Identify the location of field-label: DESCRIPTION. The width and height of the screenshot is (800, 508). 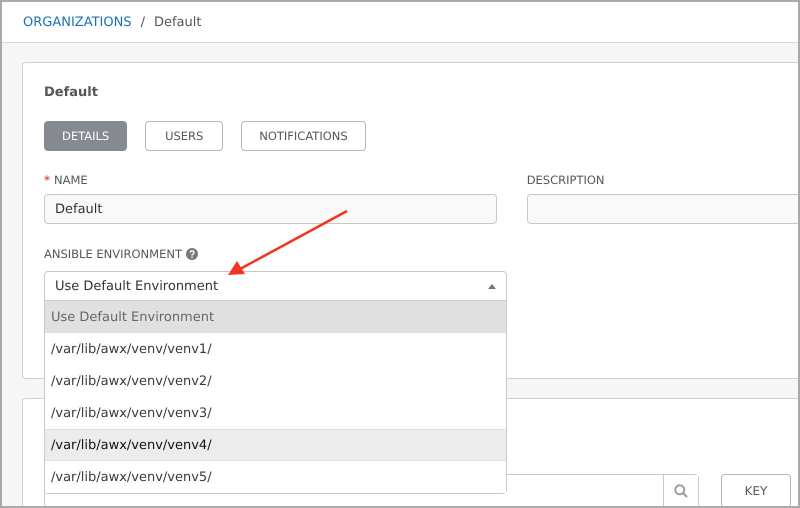
(565, 180).